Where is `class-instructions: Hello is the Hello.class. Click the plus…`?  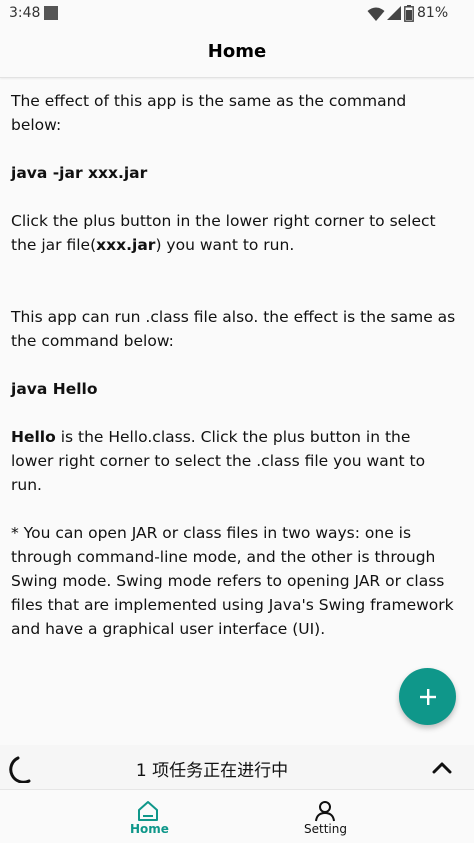
class-instructions: Hello is the Hello.class. Click the plus… is located at coordinates (233, 461).